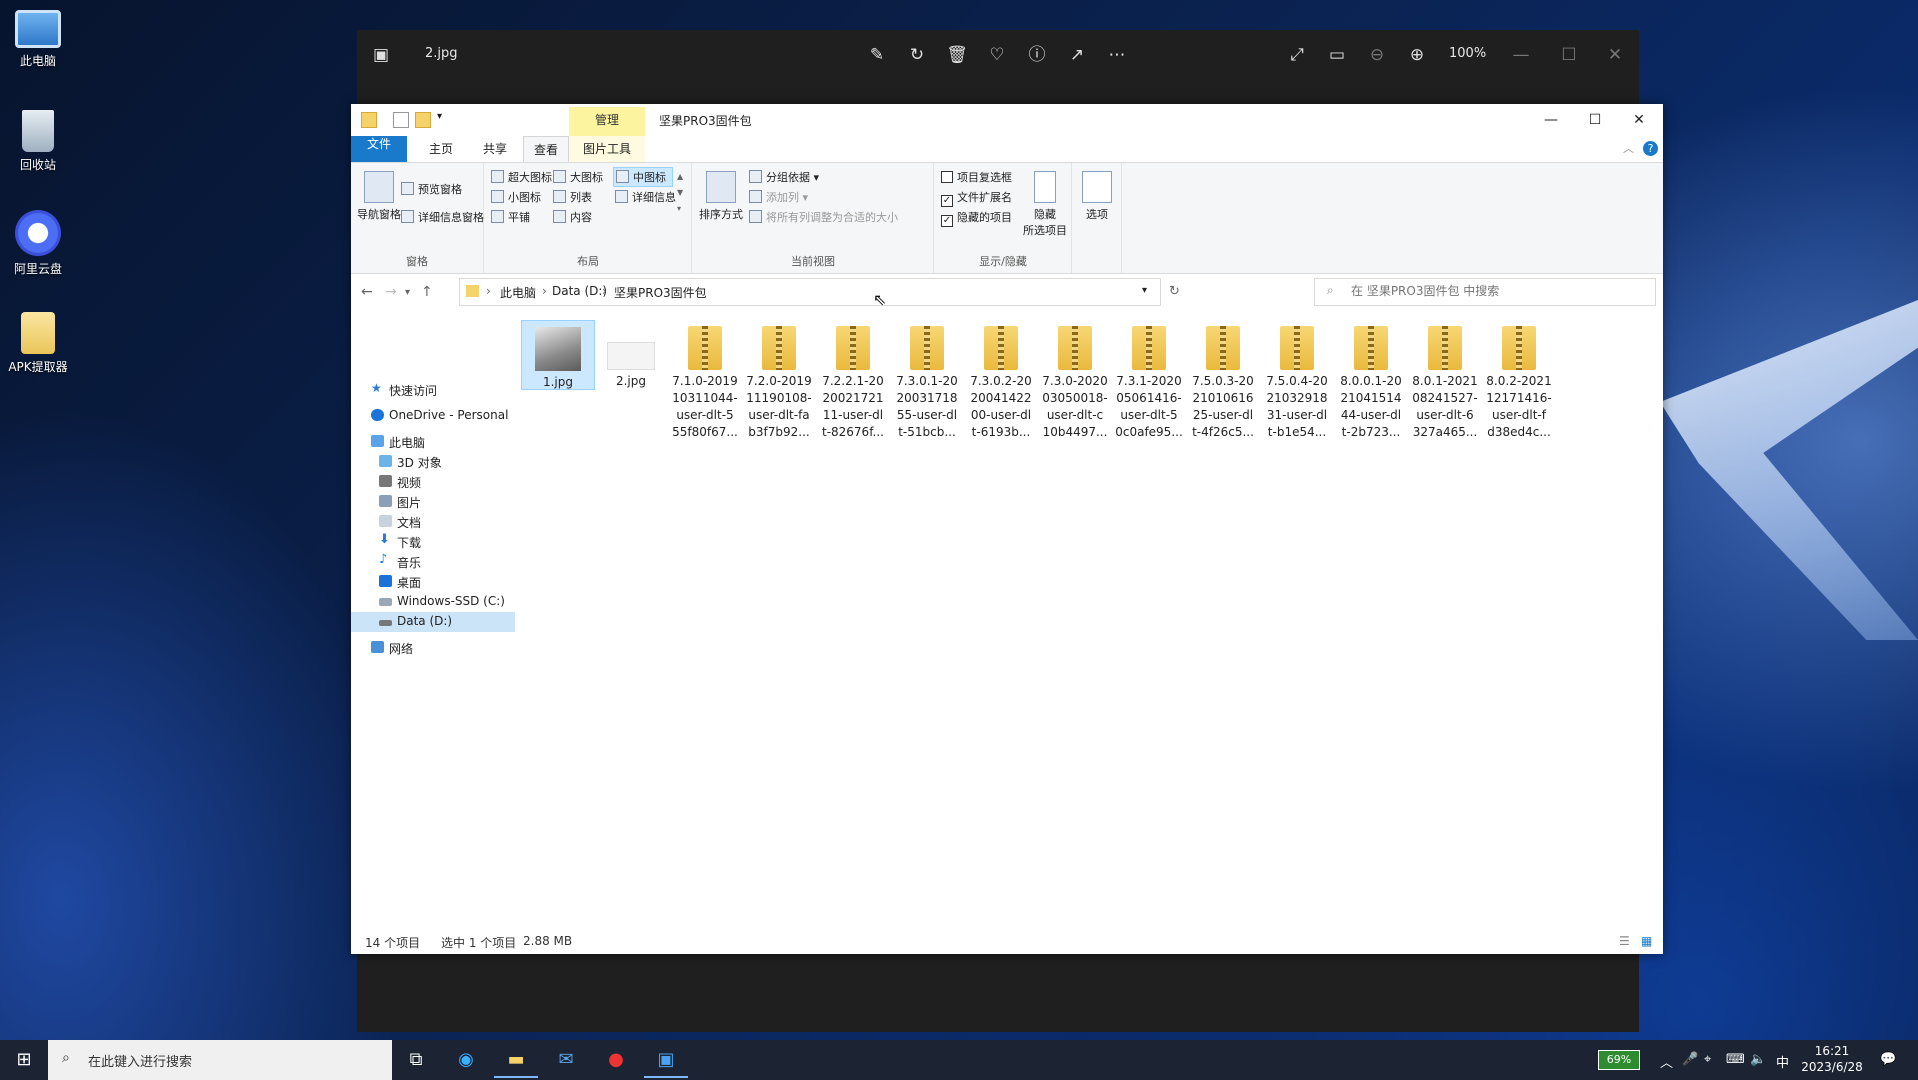 The width and height of the screenshot is (1918, 1080). What do you see at coordinates (823, 217) in the screenshot?
I see `fit-columns-button: 将所有列调整为合适的大小` at bounding box center [823, 217].